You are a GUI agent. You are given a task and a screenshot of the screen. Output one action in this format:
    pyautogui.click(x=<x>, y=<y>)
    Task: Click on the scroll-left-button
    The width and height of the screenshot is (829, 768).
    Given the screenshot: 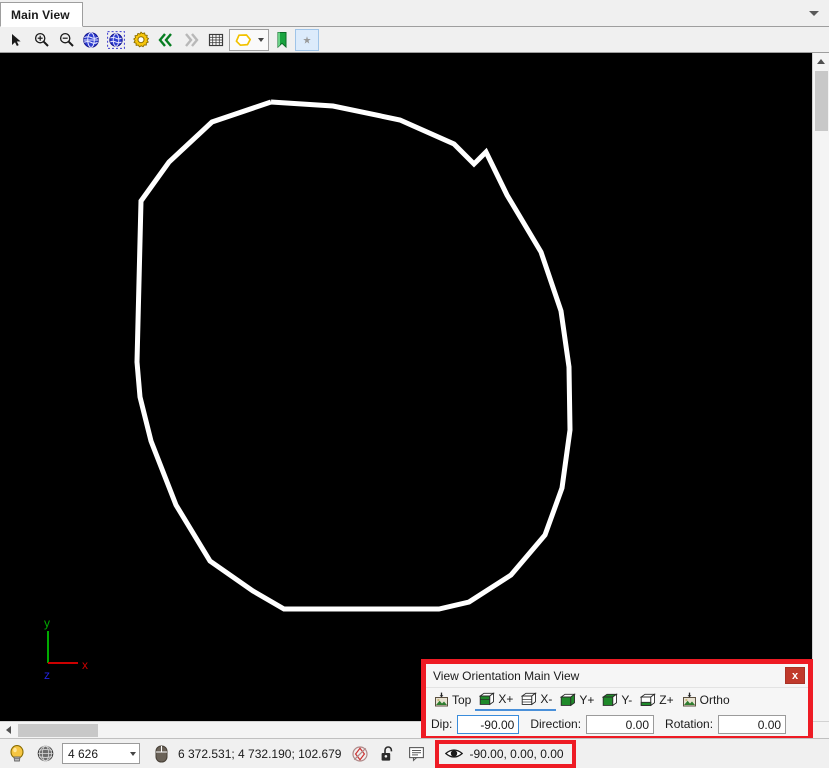 What is the action you would take?
    pyautogui.click(x=8, y=730)
    